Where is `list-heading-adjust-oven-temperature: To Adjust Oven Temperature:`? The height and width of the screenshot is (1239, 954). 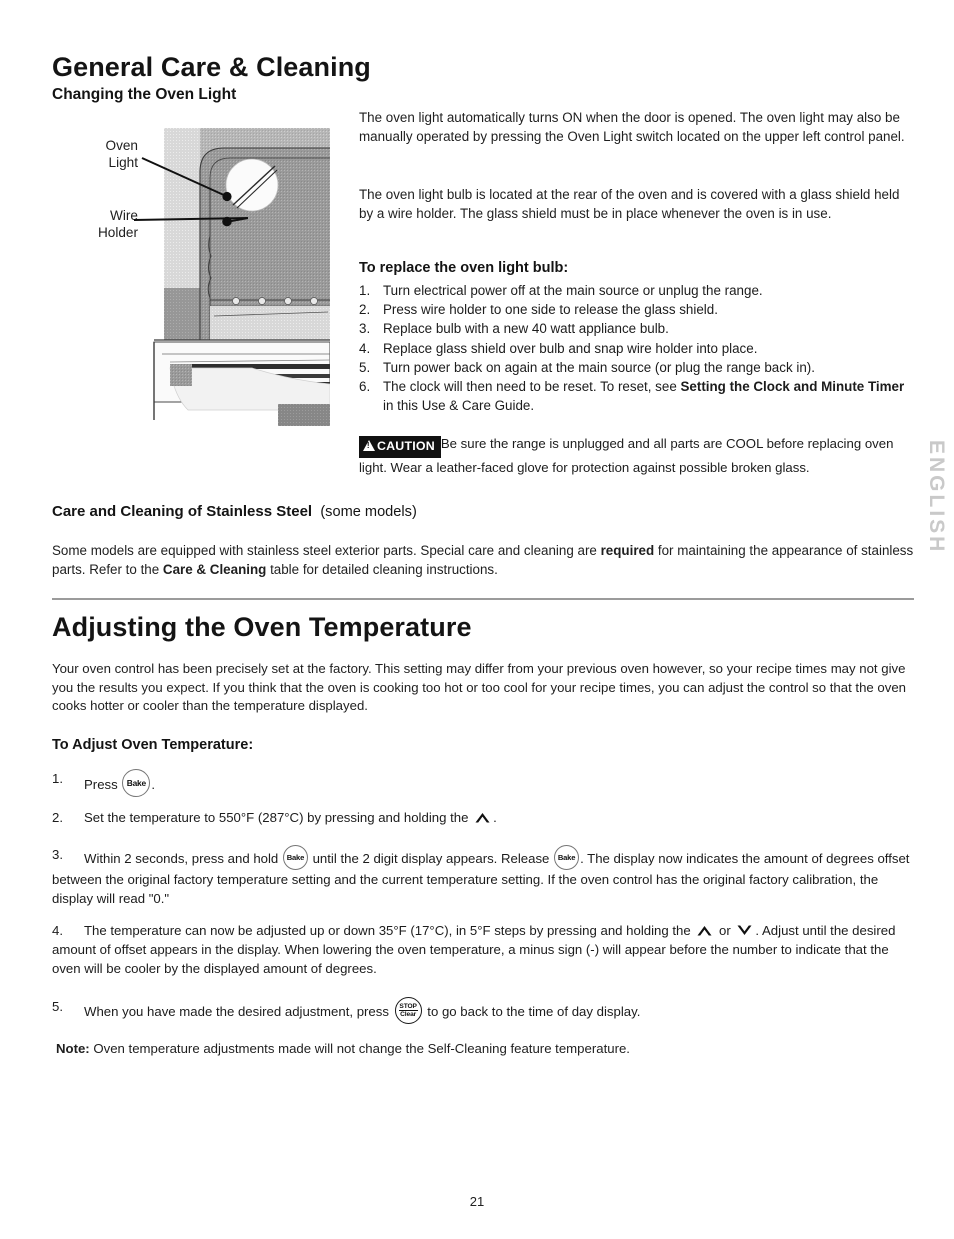 list-heading-adjust-oven-temperature: To Adjust Oven Temperature: is located at coordinates (153, 745).